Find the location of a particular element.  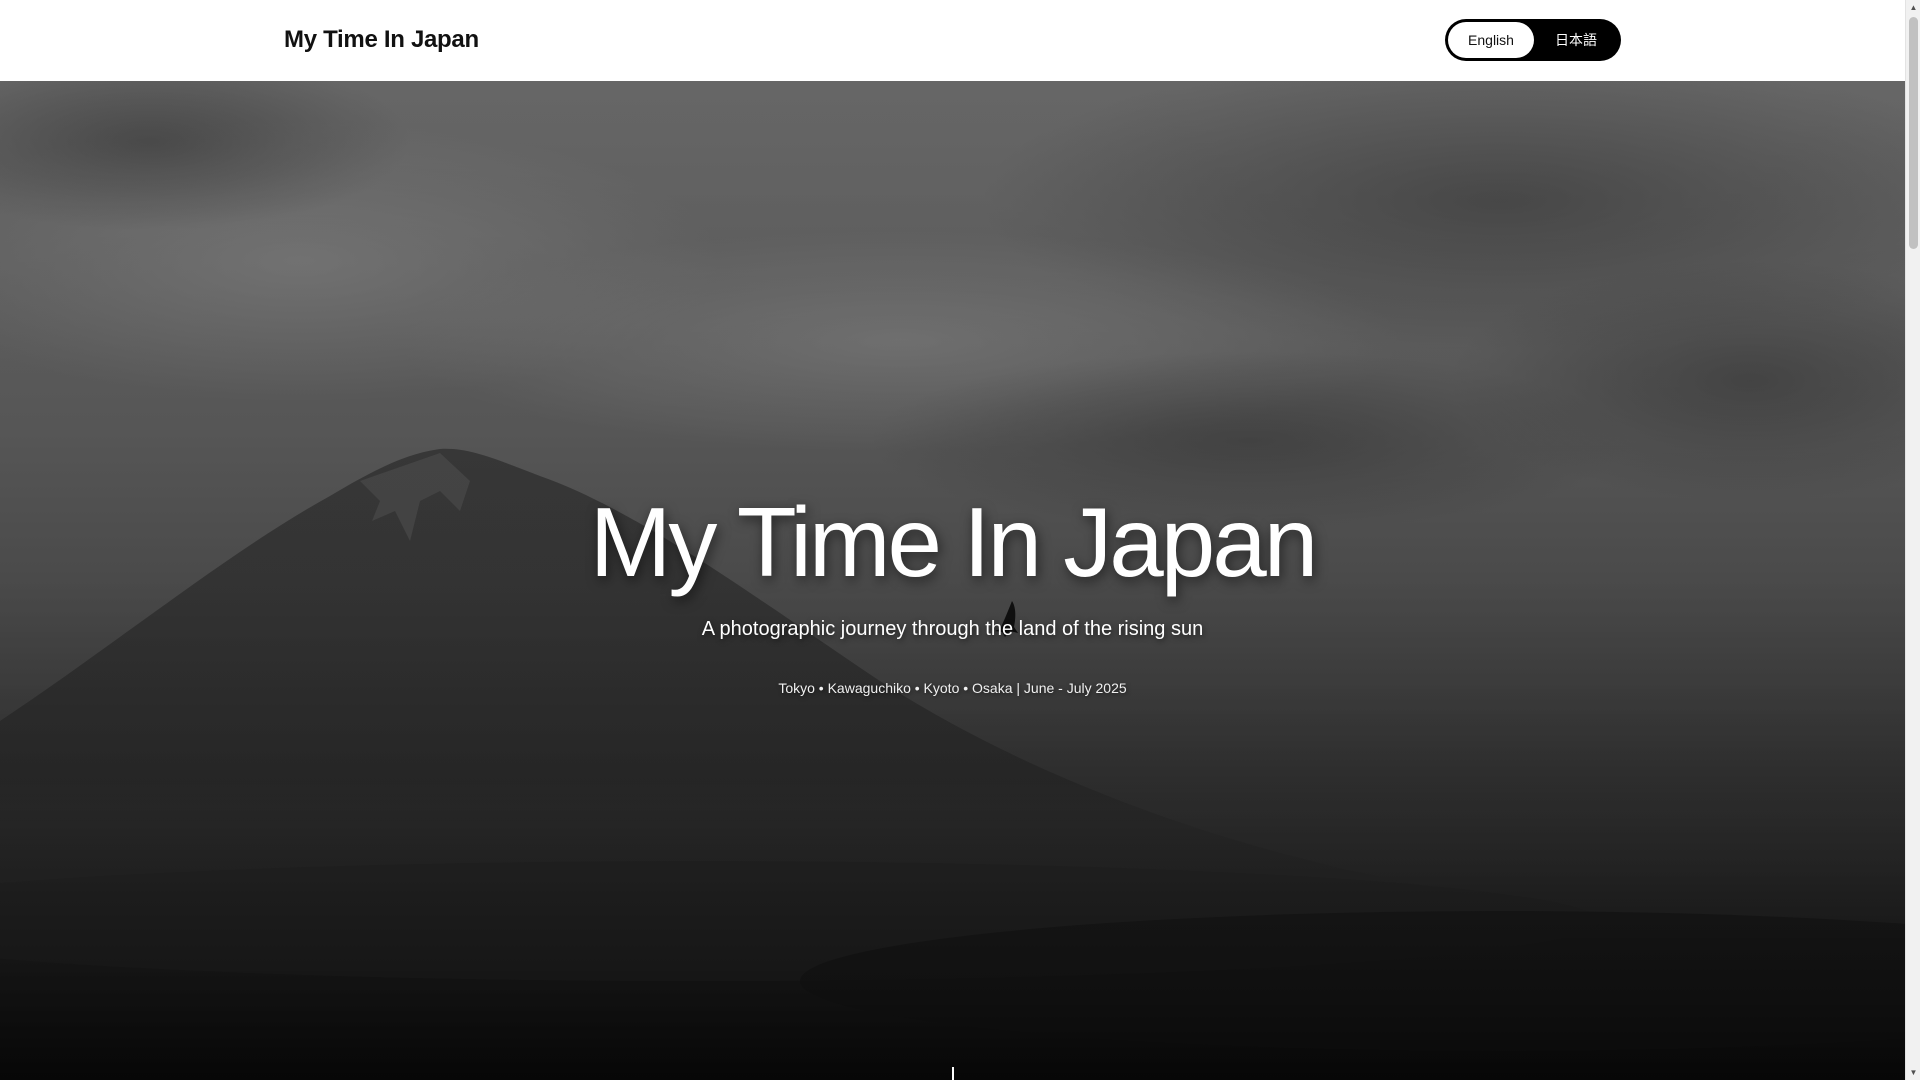

scrollbar-thumb is located at coordinates (1913, 133).